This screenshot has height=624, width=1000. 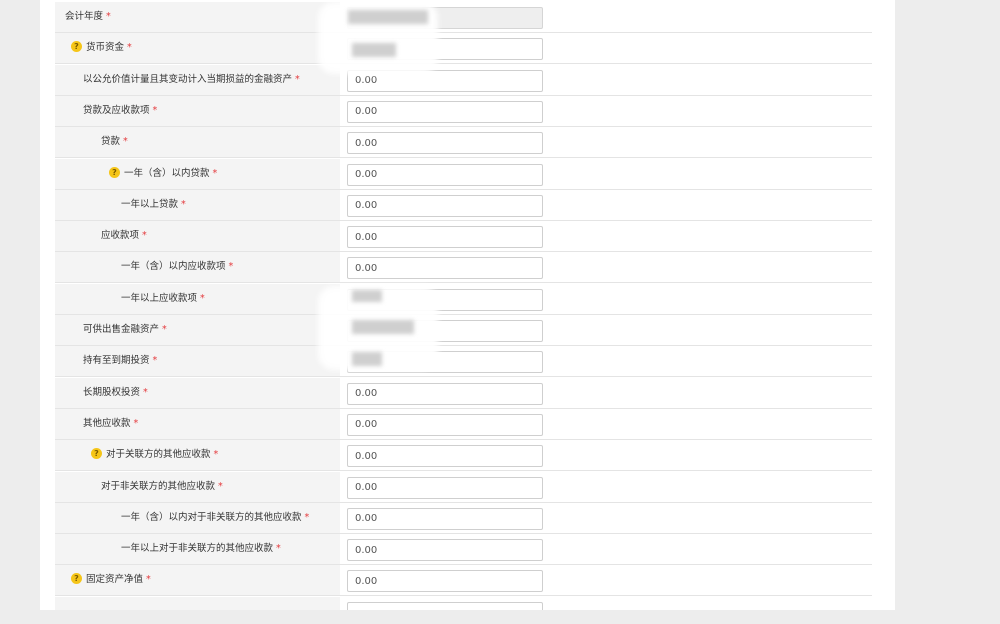 I want to click on field-label-text: 会计年度, so click(x=84, y=16).